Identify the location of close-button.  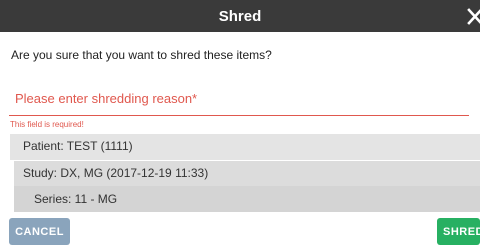
(473, 17).